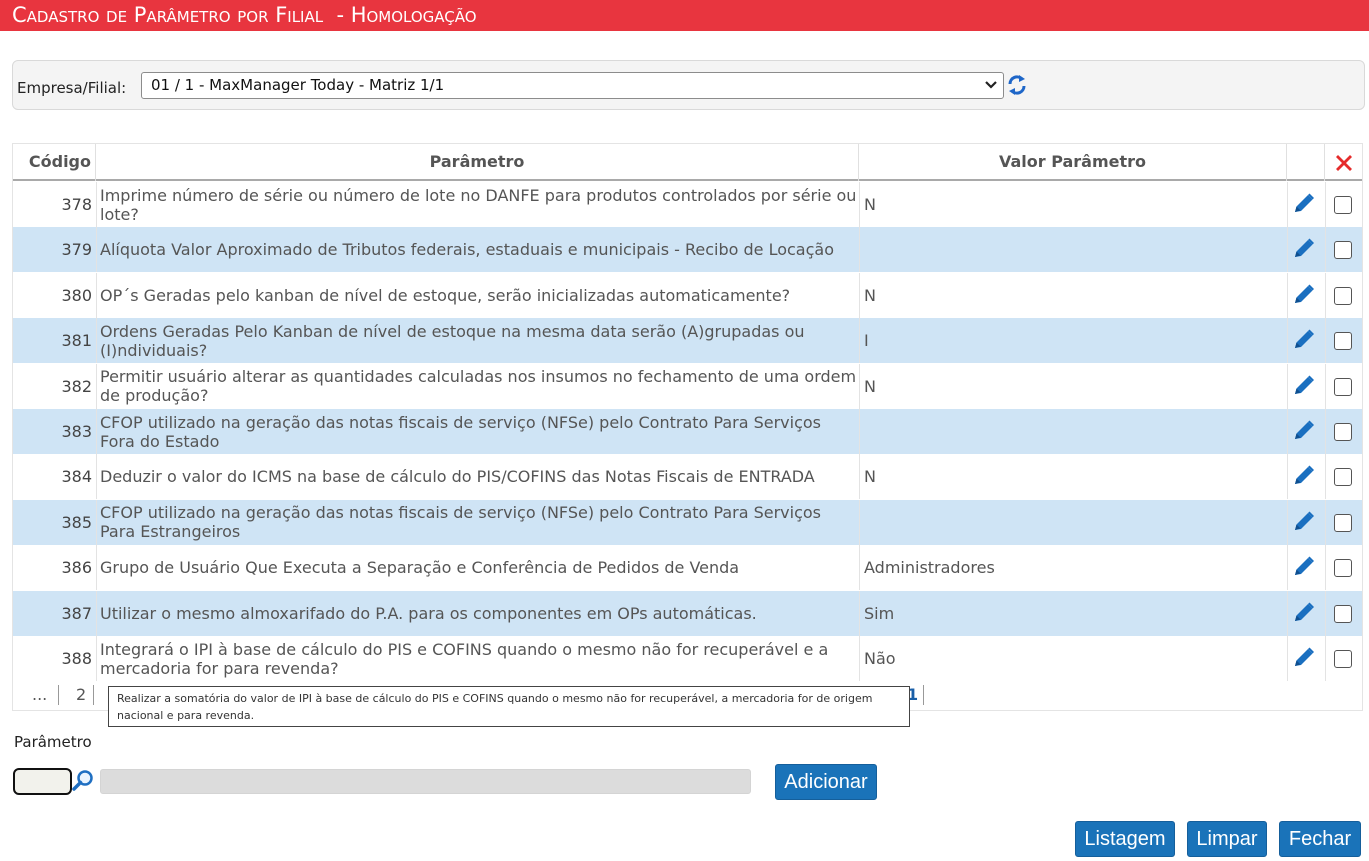 This screenshot has height=861, width=1369. I want to click on cell-code: 381, so click(76, 341).